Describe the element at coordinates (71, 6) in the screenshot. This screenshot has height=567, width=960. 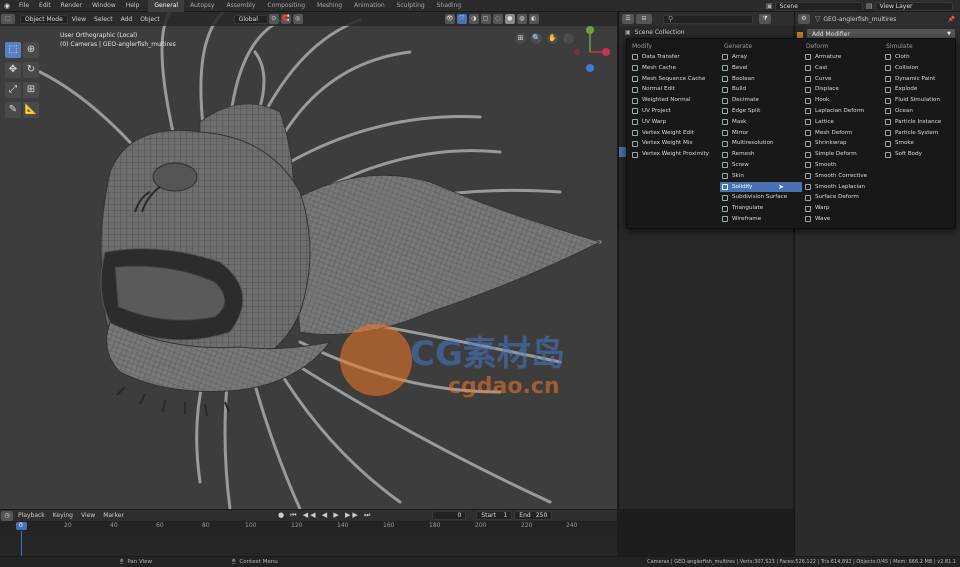
I see `menu-render: Render` at that location.